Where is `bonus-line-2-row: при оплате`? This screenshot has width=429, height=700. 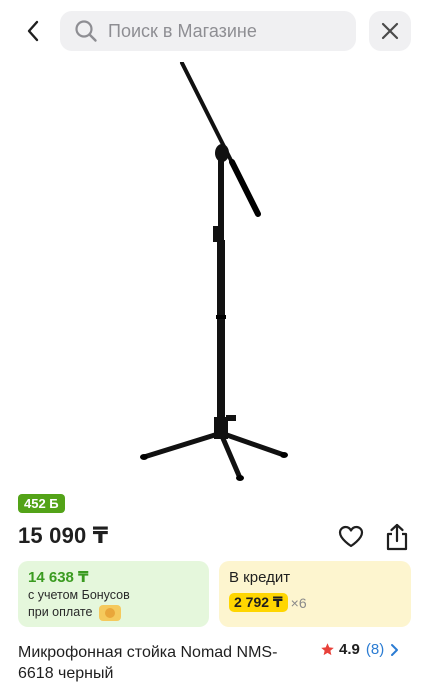 bonus-line-2-row: при оплате is located at coordinates (113, 612).